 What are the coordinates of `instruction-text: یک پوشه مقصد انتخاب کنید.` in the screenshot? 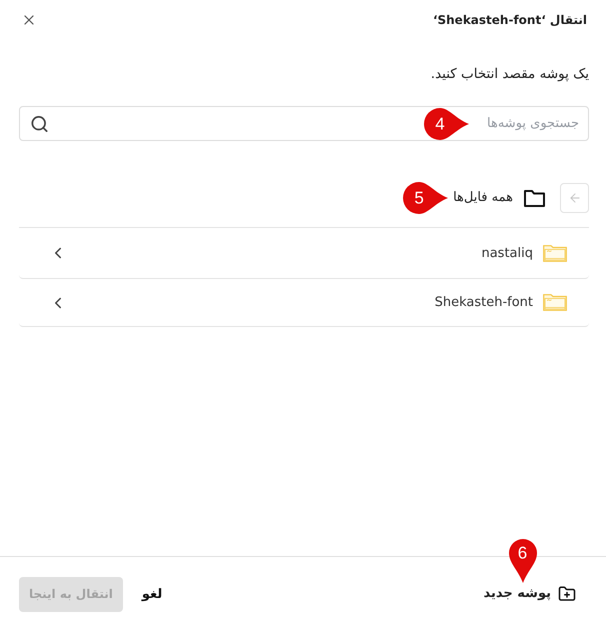 It's located at (509, 74).